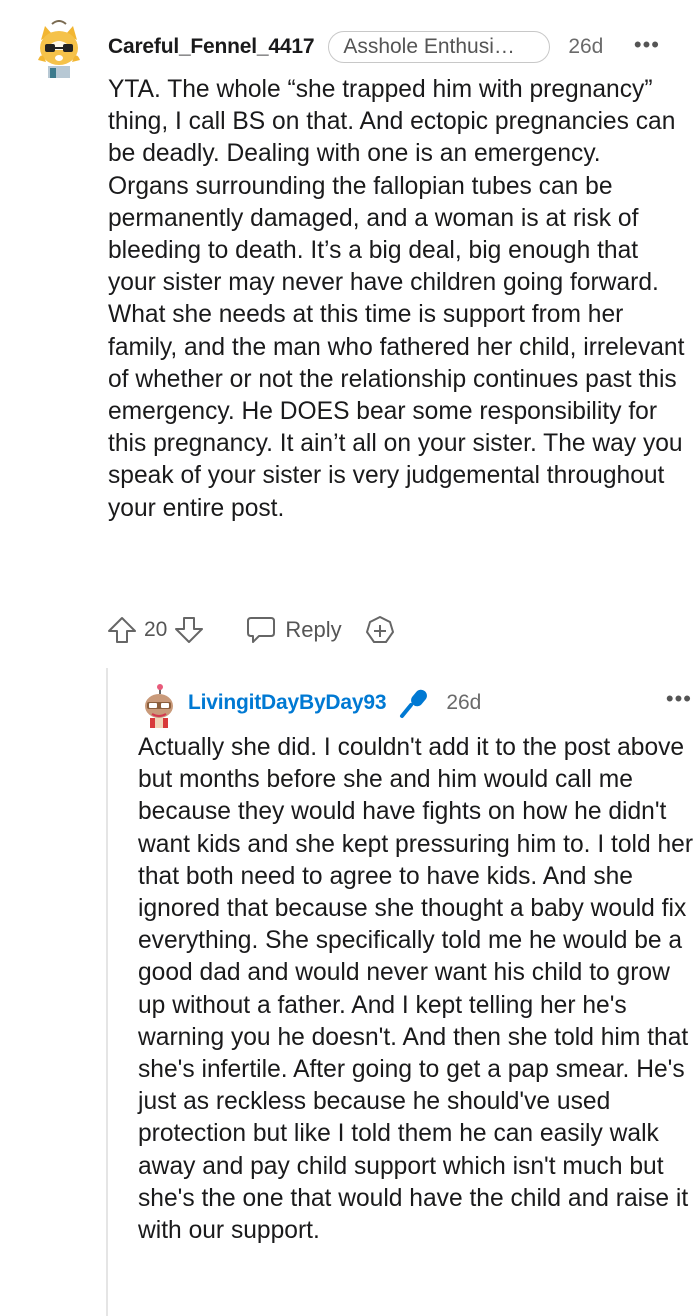 The width and height of the screenshot is (700, 1316). I want to click on reply-label: Reply, so click(313, 629).